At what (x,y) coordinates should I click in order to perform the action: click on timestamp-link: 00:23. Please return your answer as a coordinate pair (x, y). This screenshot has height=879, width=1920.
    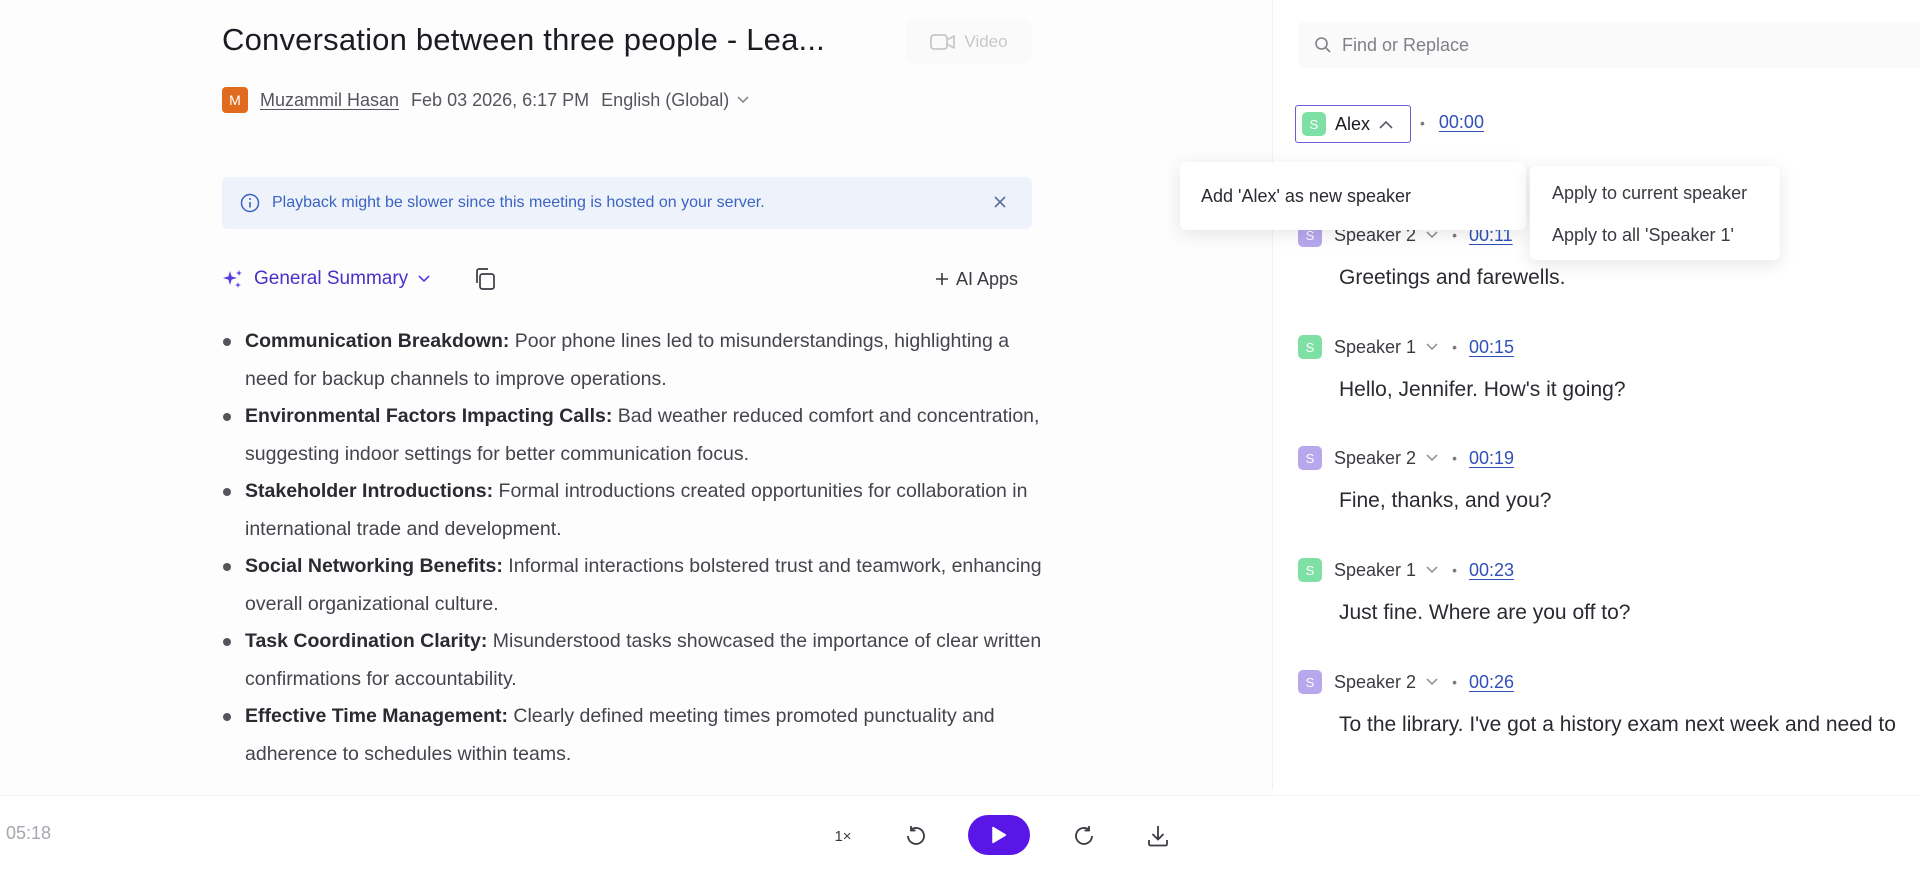
    Looking at the image, I should click on (1491, 570).